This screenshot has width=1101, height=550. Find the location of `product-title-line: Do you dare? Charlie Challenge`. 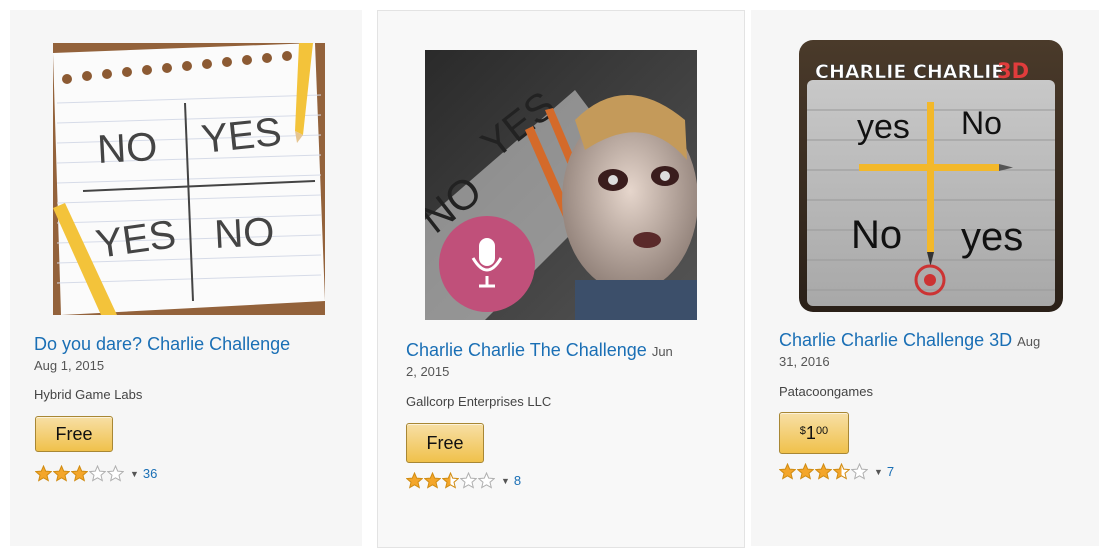

product-title-line: Do you dare? Charlie Challenge is located at coordinates (194, 344).